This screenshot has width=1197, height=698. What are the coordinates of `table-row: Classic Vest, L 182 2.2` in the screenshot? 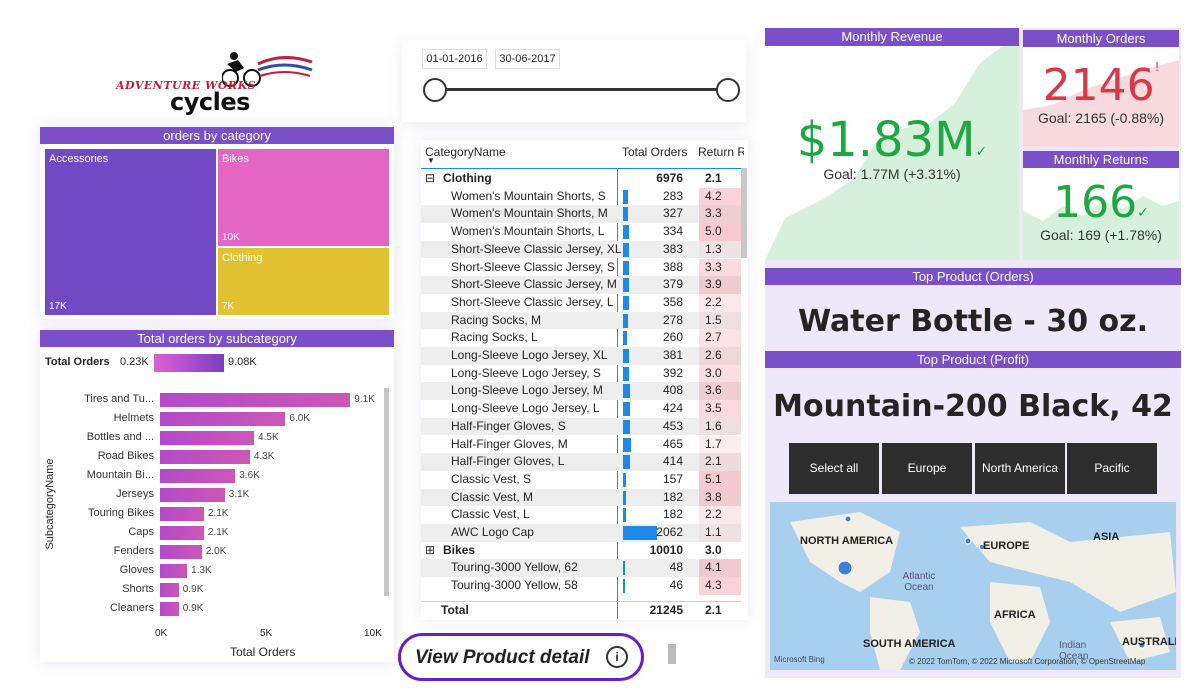 It's located at (581, 515).